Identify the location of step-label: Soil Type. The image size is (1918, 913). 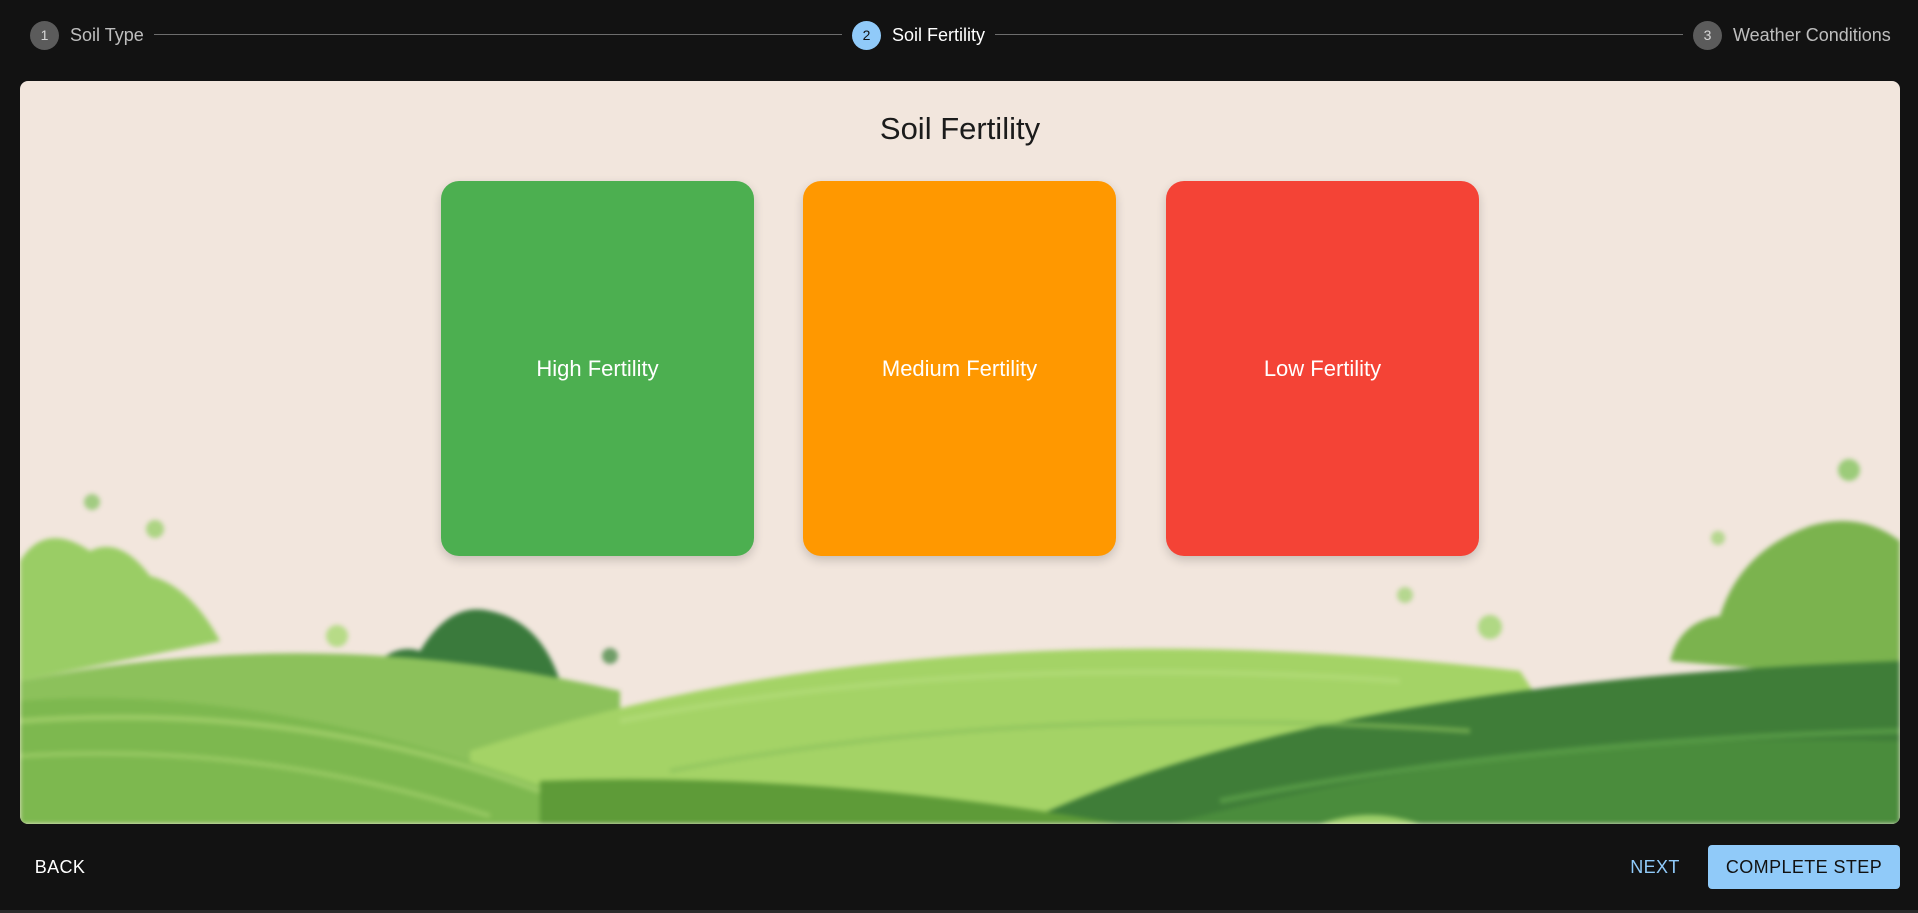
(107, 34).